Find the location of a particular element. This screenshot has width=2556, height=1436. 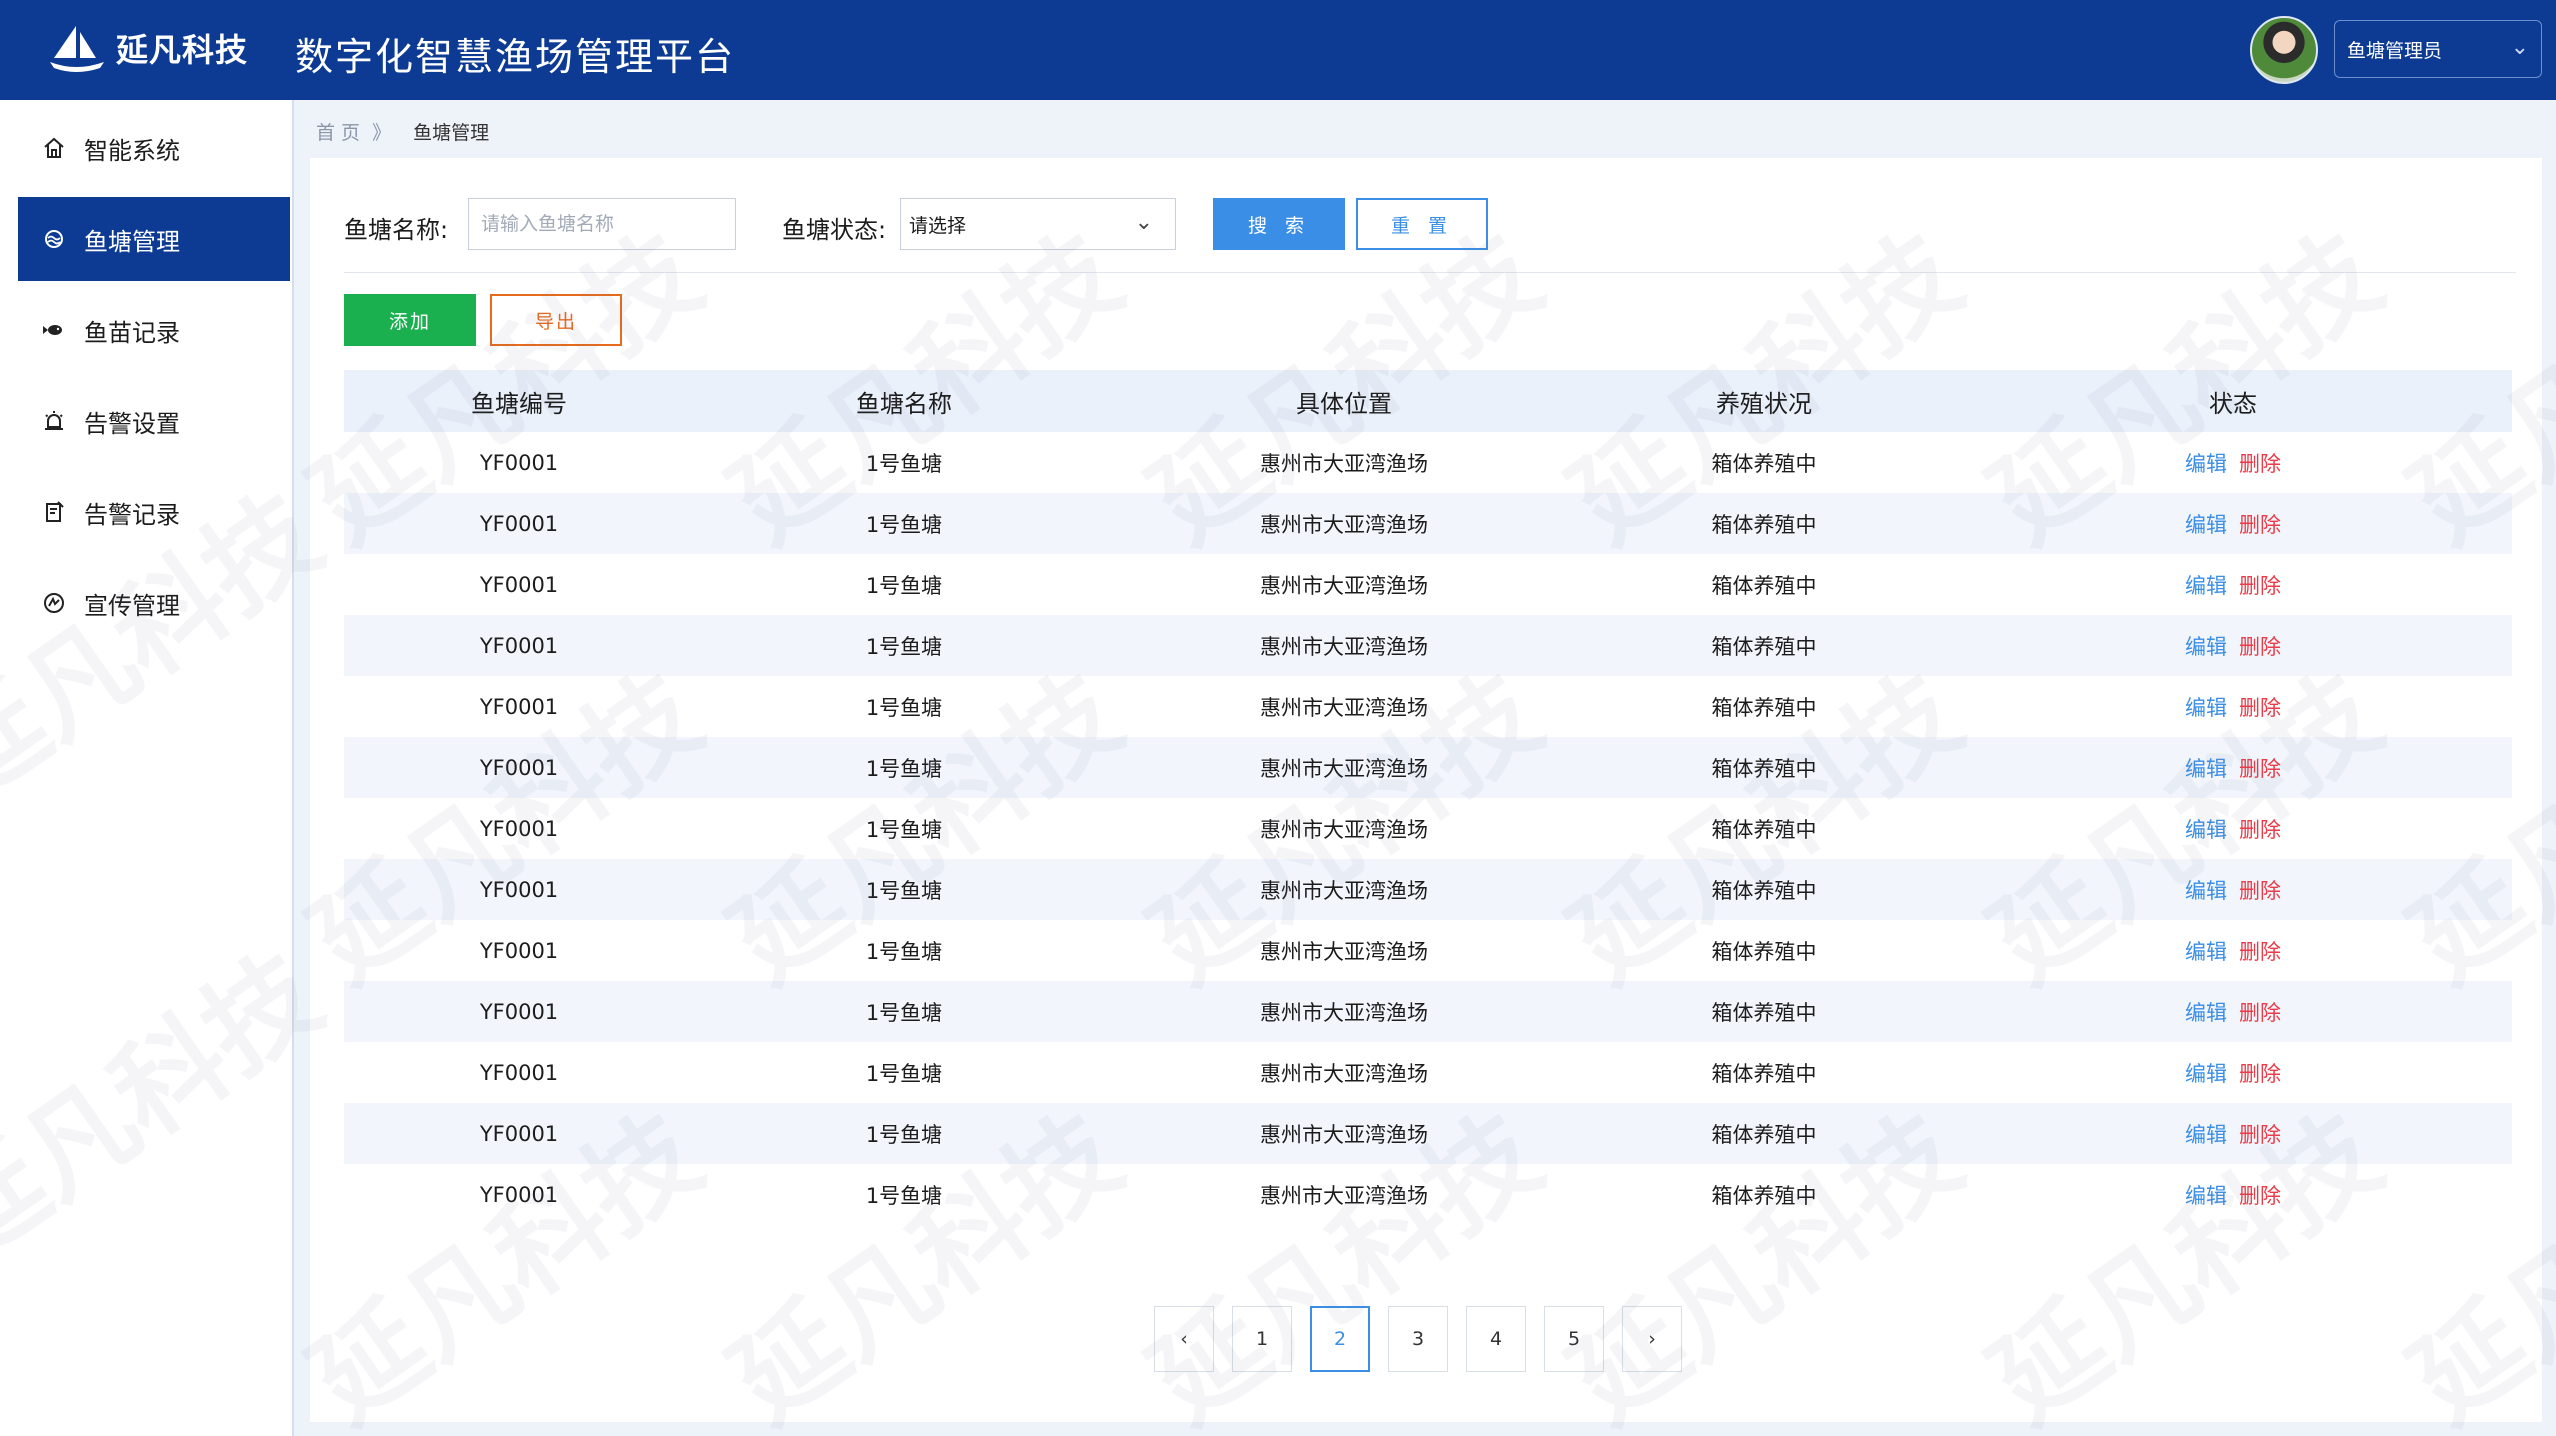

sidebar-item-label: 告警设置 is located at coordinates (132, 423).